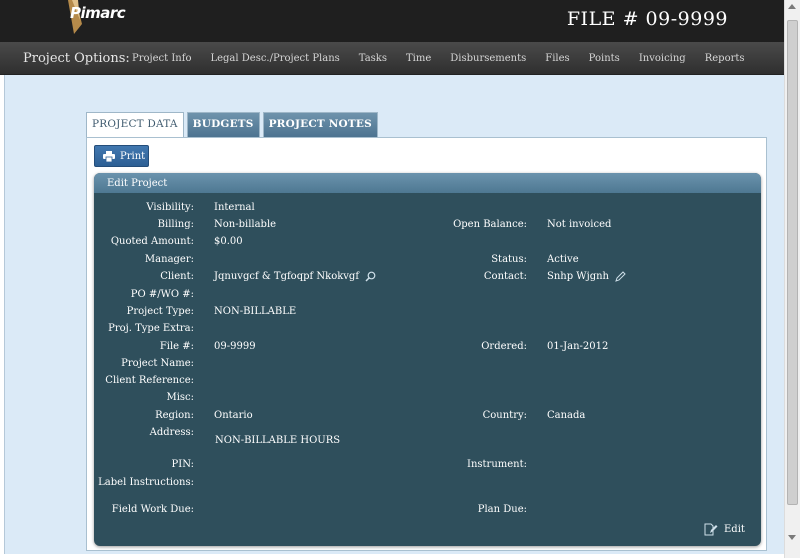 Image resolution: width=800 pixels, height=558 pixels. Describe the element at coordinates (278, 440) in the screenshot. I see `address-value: NON-BILLABLE HOURS` at that location.